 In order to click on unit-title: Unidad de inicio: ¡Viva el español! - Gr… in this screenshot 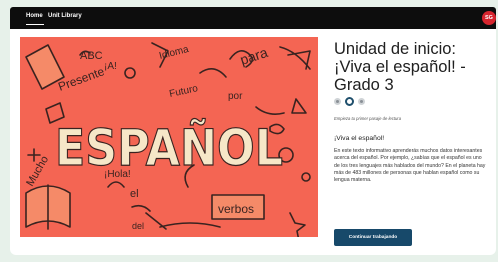, I will do `click(400, 67)`.